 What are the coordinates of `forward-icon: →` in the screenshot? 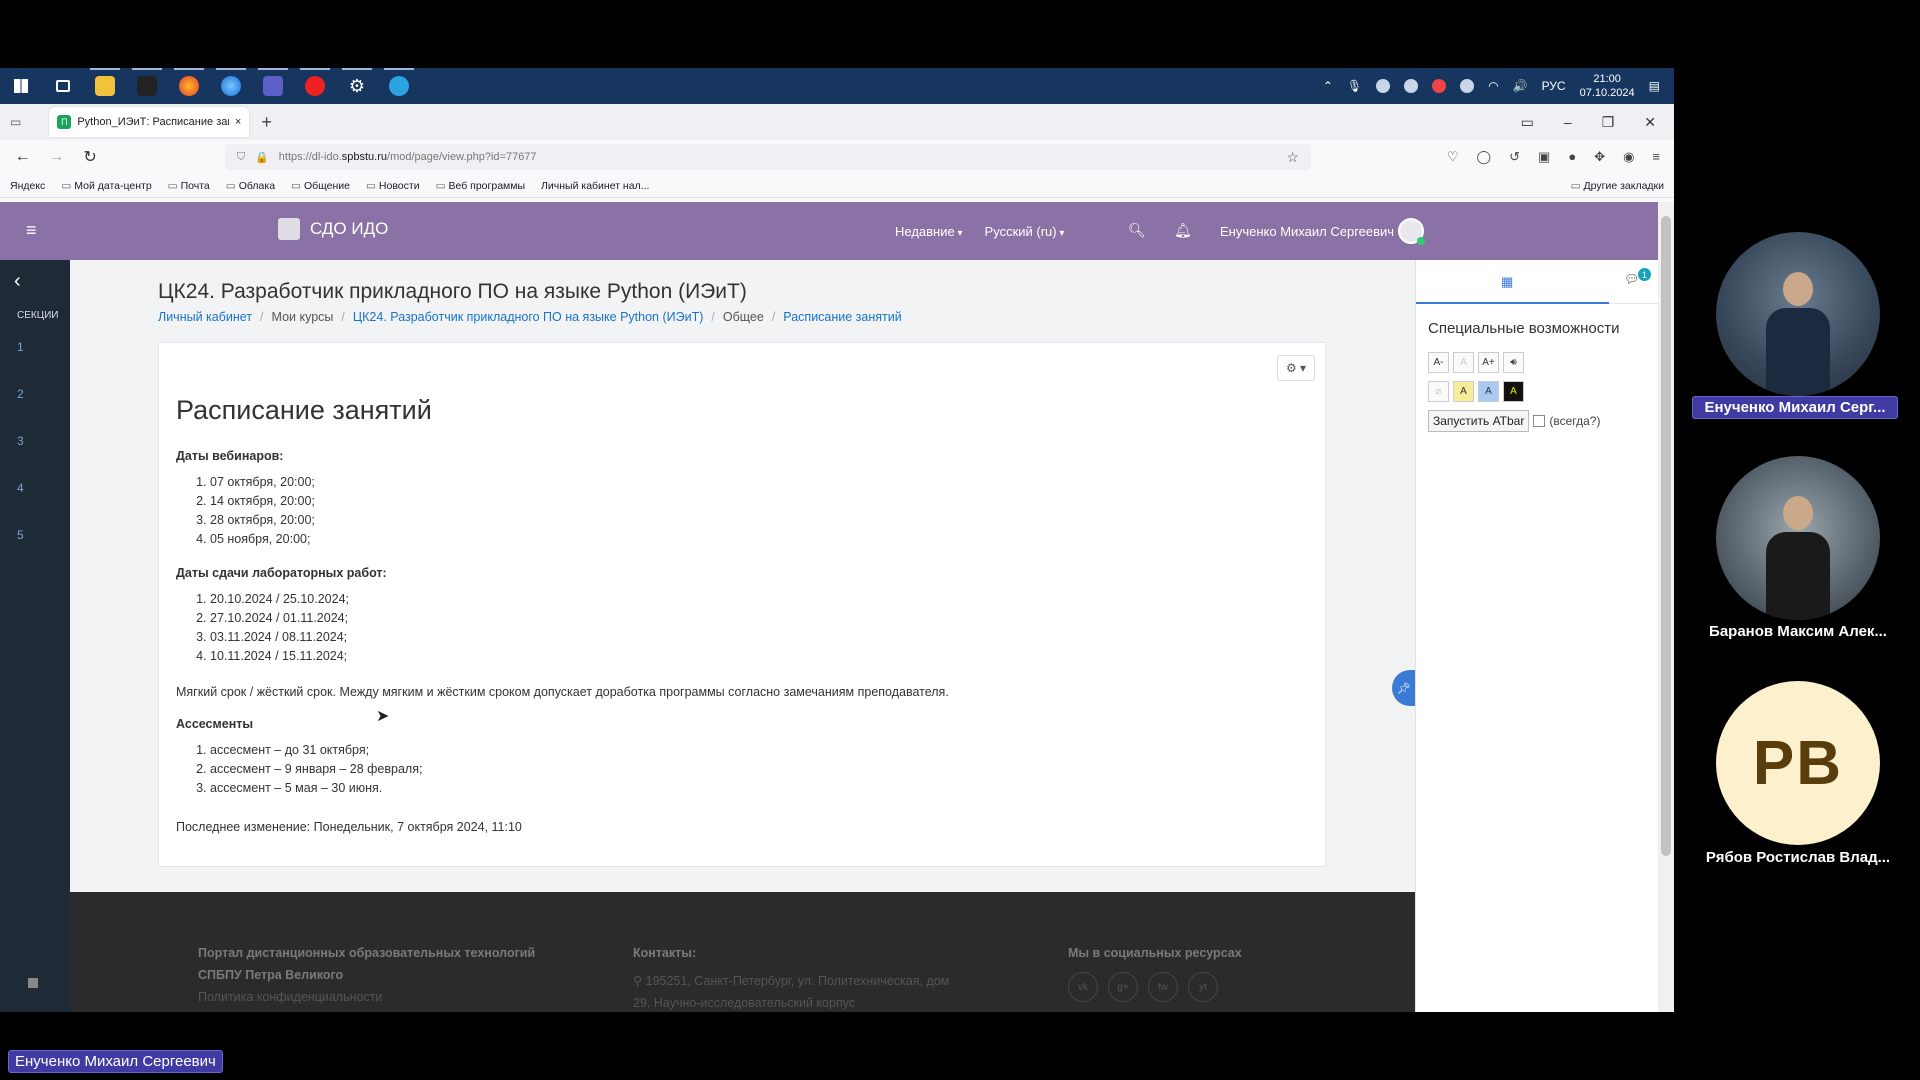 It's located at (57, 157).